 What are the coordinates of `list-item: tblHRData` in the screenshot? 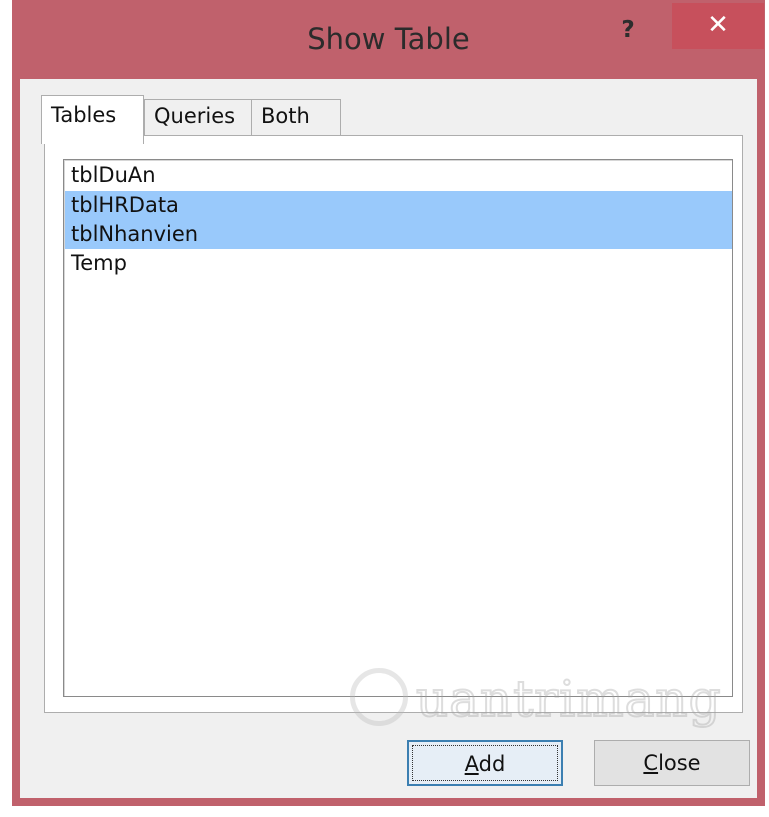 It's located at (398, 205).